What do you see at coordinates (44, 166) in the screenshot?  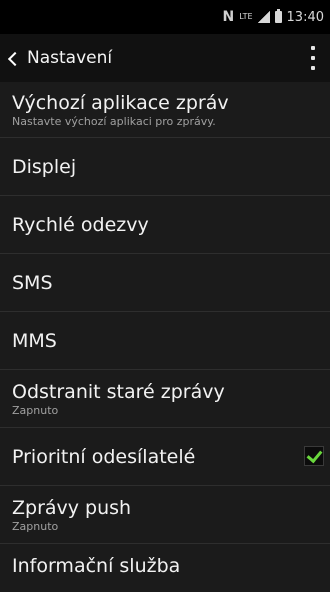 I see `setting-title: Displej` at bounding box center [44, 166].